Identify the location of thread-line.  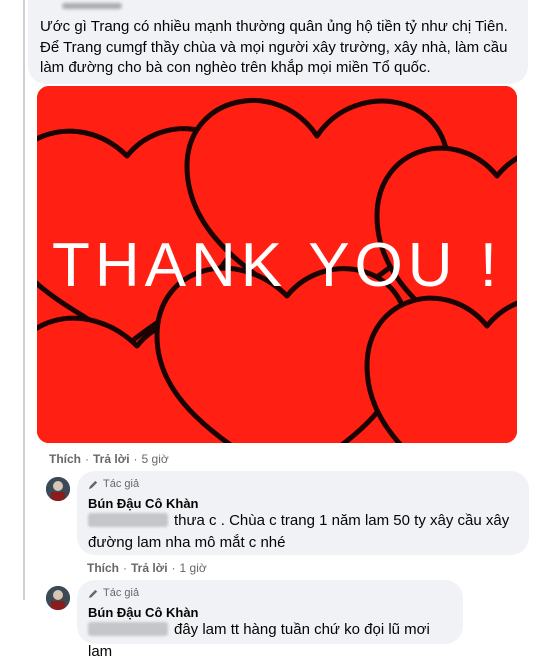
(24, 300).